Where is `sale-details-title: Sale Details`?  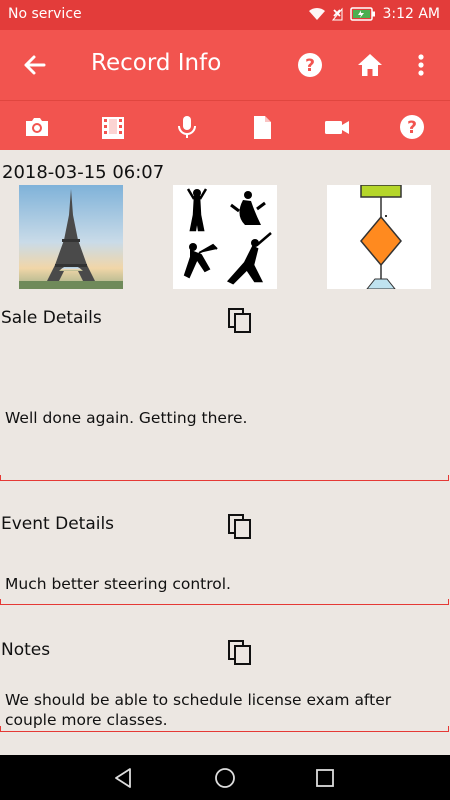 sale-details-title: Sale Details is located at coordinates (51, 318).